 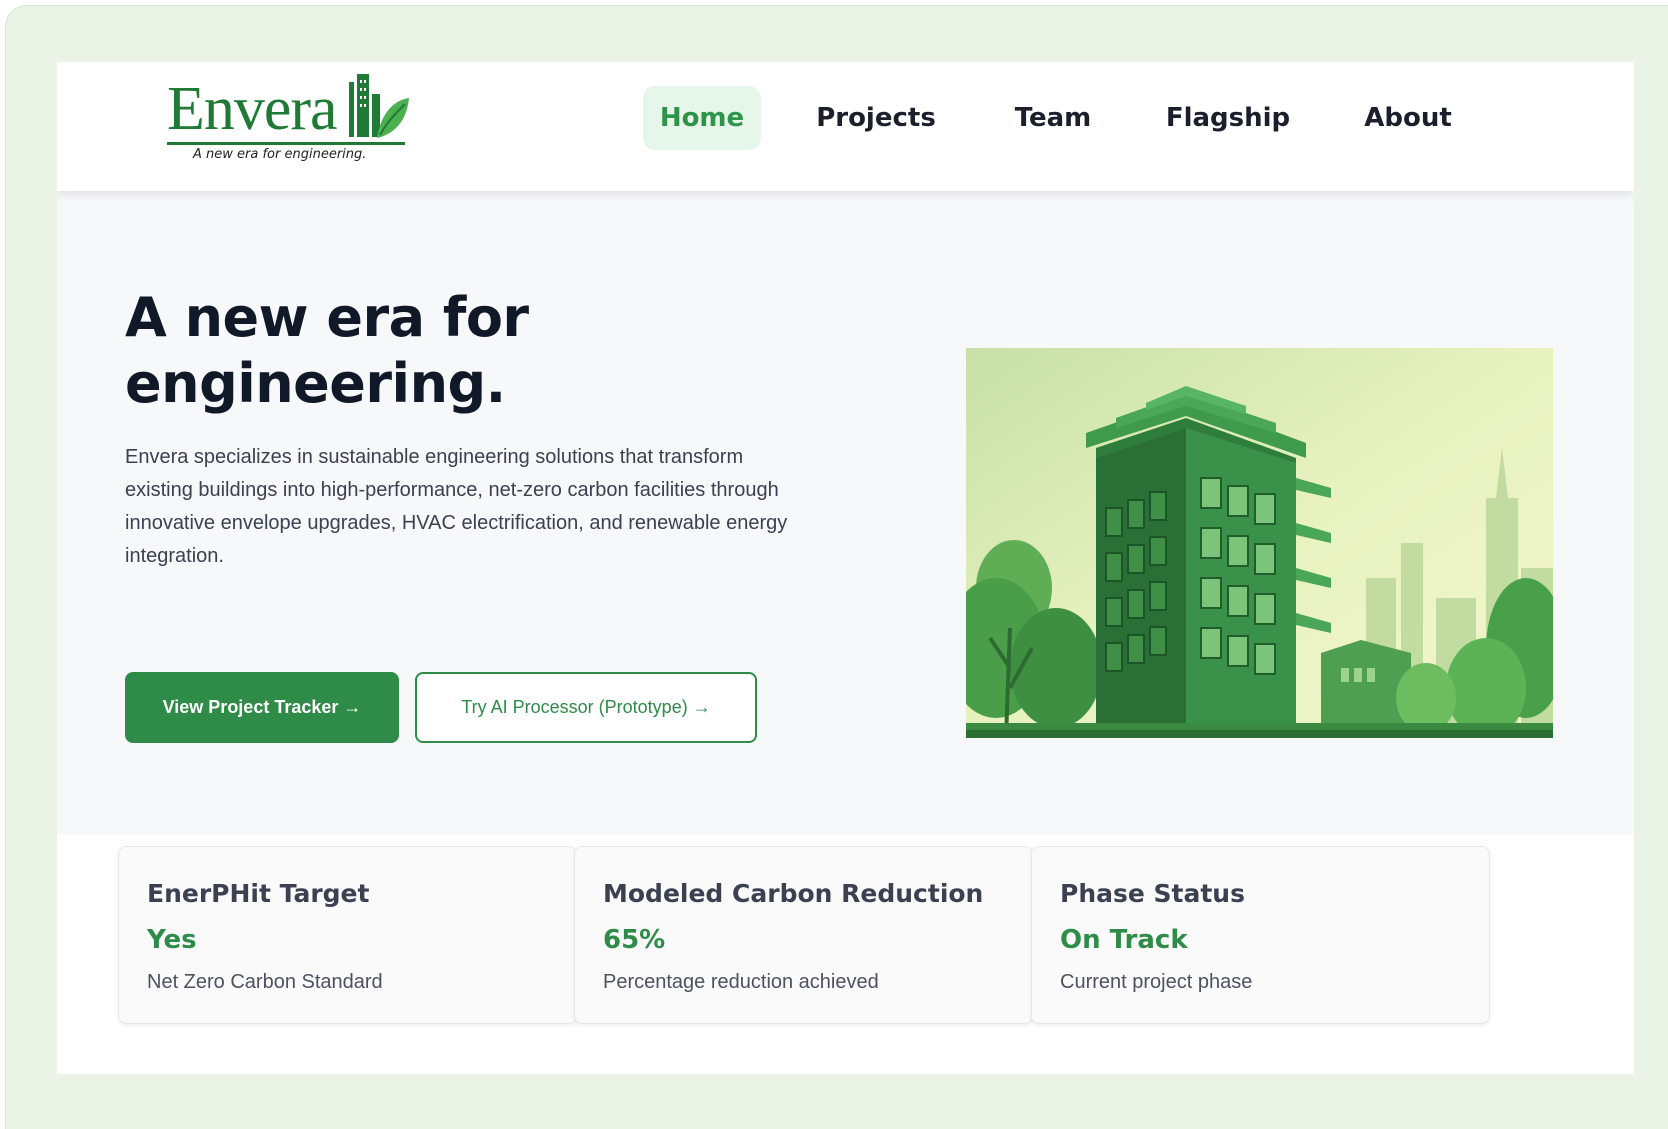 I want to click on card-subtitle: Net Zero Carbon Standard, so click(x=265, y=982).